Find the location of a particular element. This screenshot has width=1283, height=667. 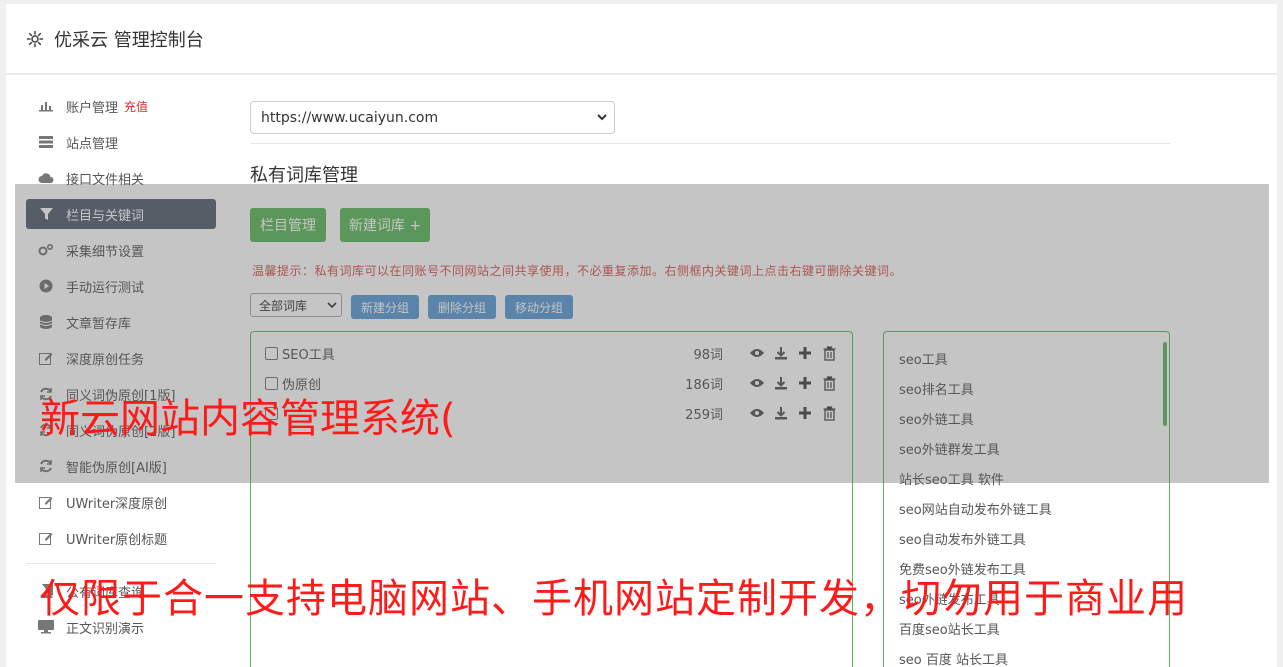

bar-chart-icon is located at coordinates (46, 106).